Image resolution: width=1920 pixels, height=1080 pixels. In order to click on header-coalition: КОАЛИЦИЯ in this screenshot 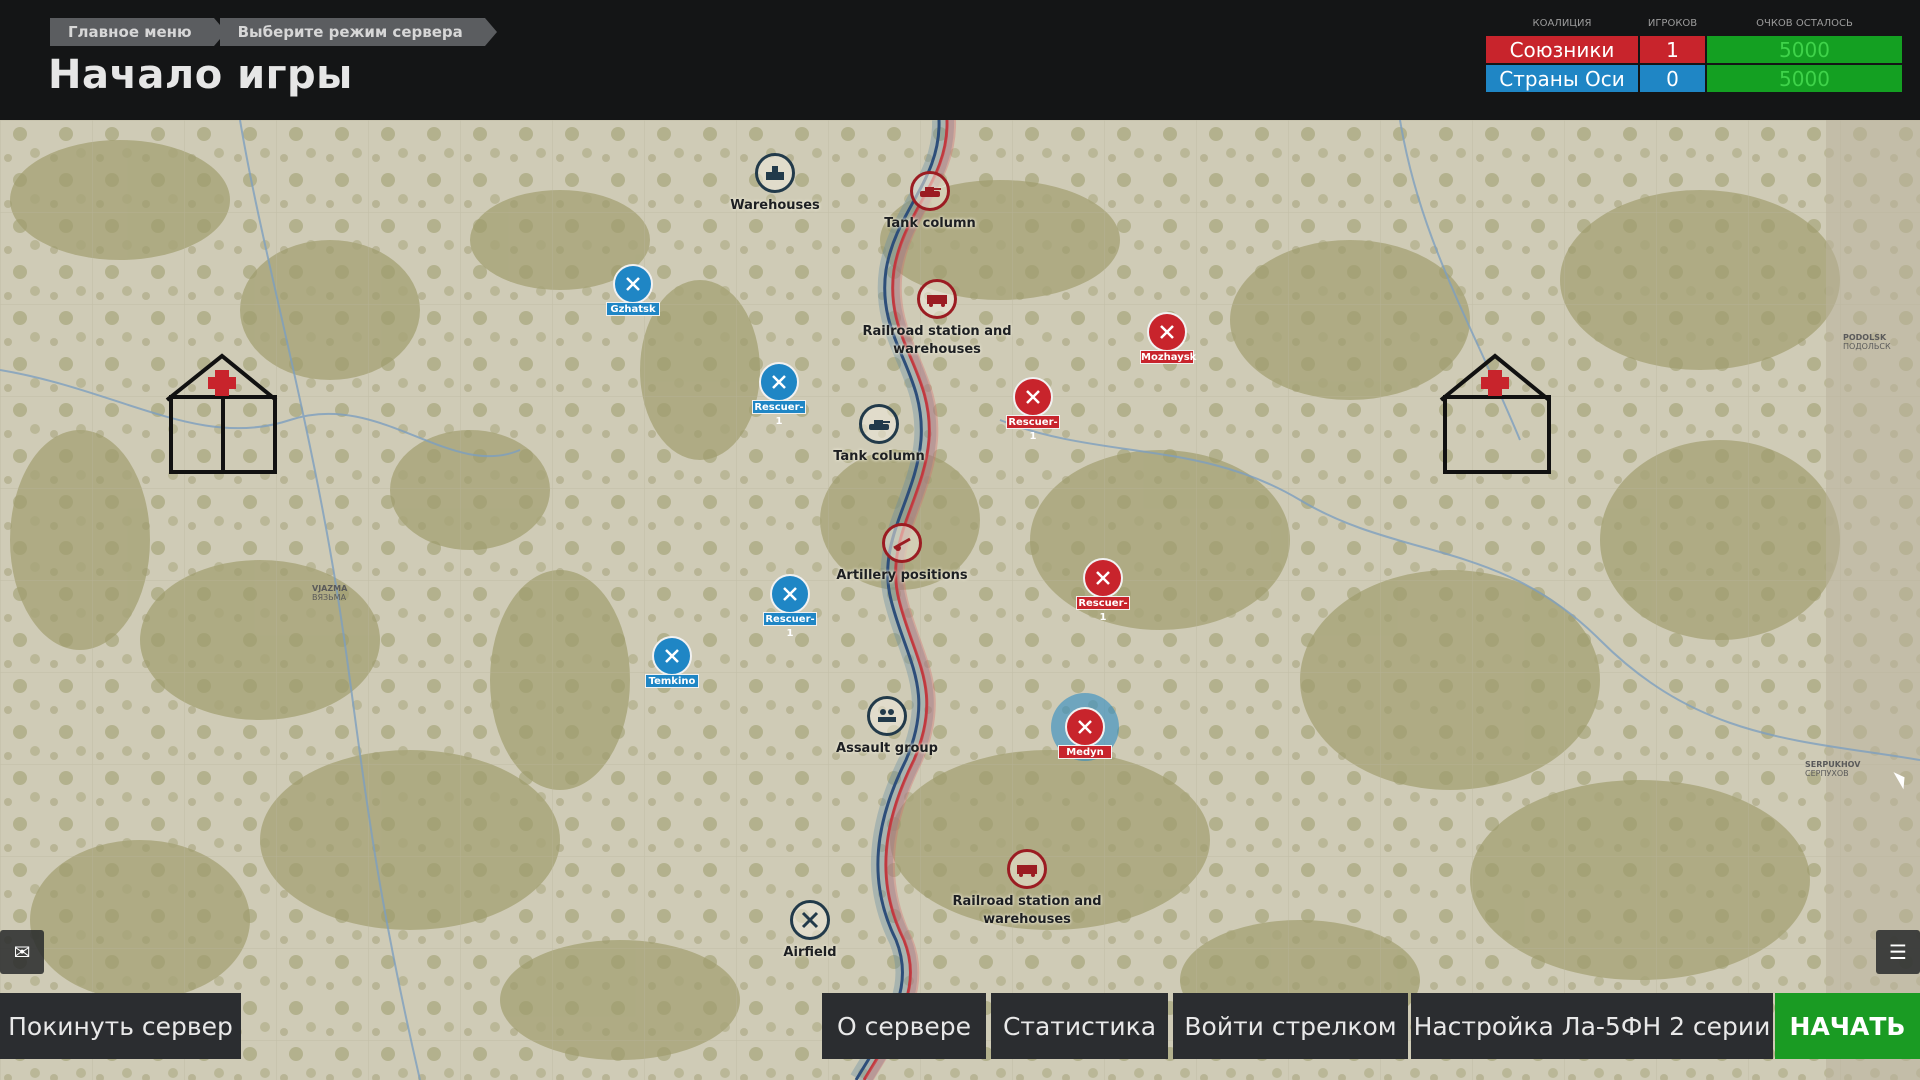, I will do `click(1562, 23)`.